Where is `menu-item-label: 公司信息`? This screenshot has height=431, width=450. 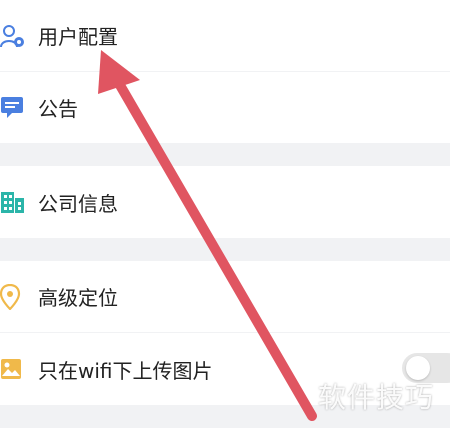
menu-item-label: 公司信息 is located at coordinates (78, 203).